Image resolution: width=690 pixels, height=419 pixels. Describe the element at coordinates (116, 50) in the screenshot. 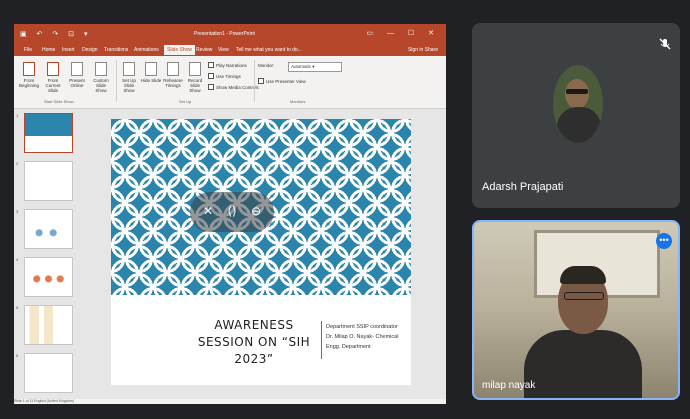

I see `tab-transitions: Transitions` at that location.